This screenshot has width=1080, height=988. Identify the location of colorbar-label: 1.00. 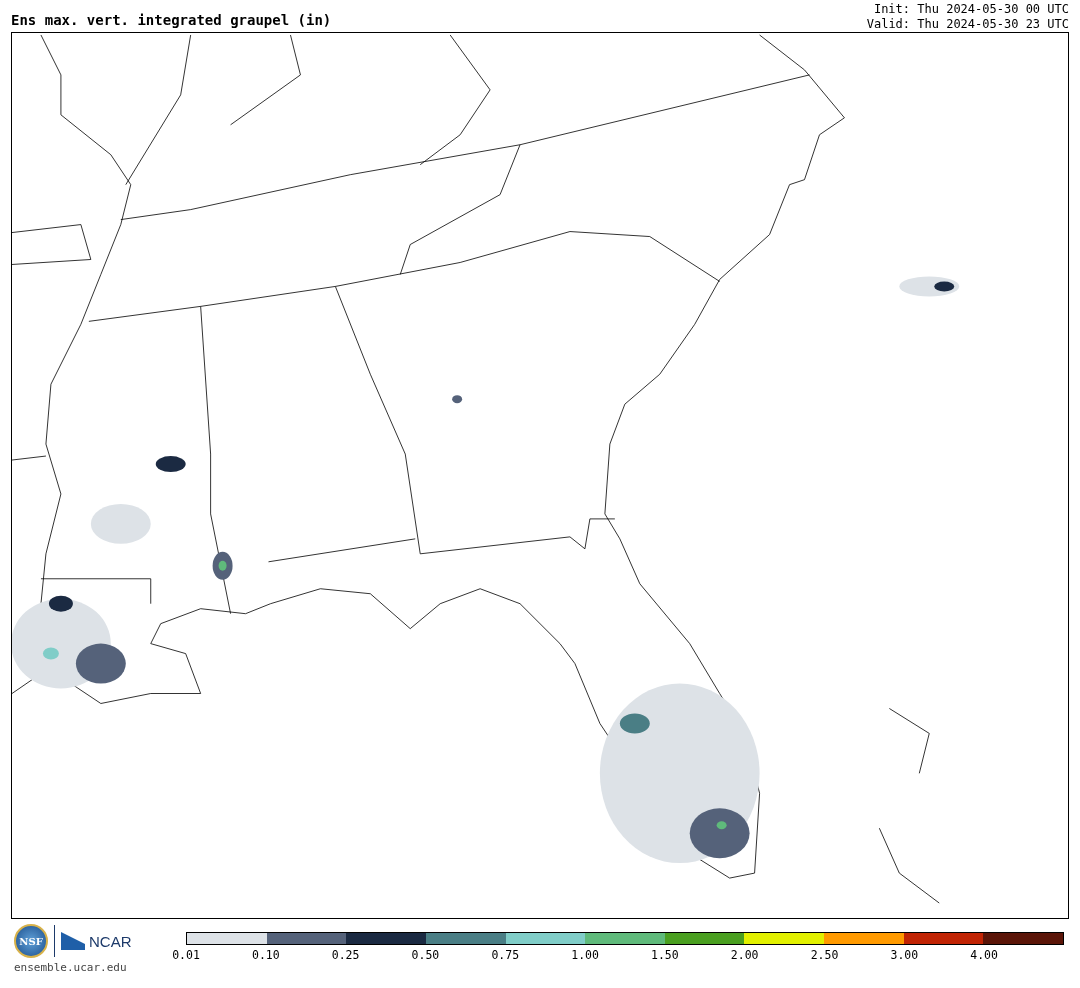
(585, 955).